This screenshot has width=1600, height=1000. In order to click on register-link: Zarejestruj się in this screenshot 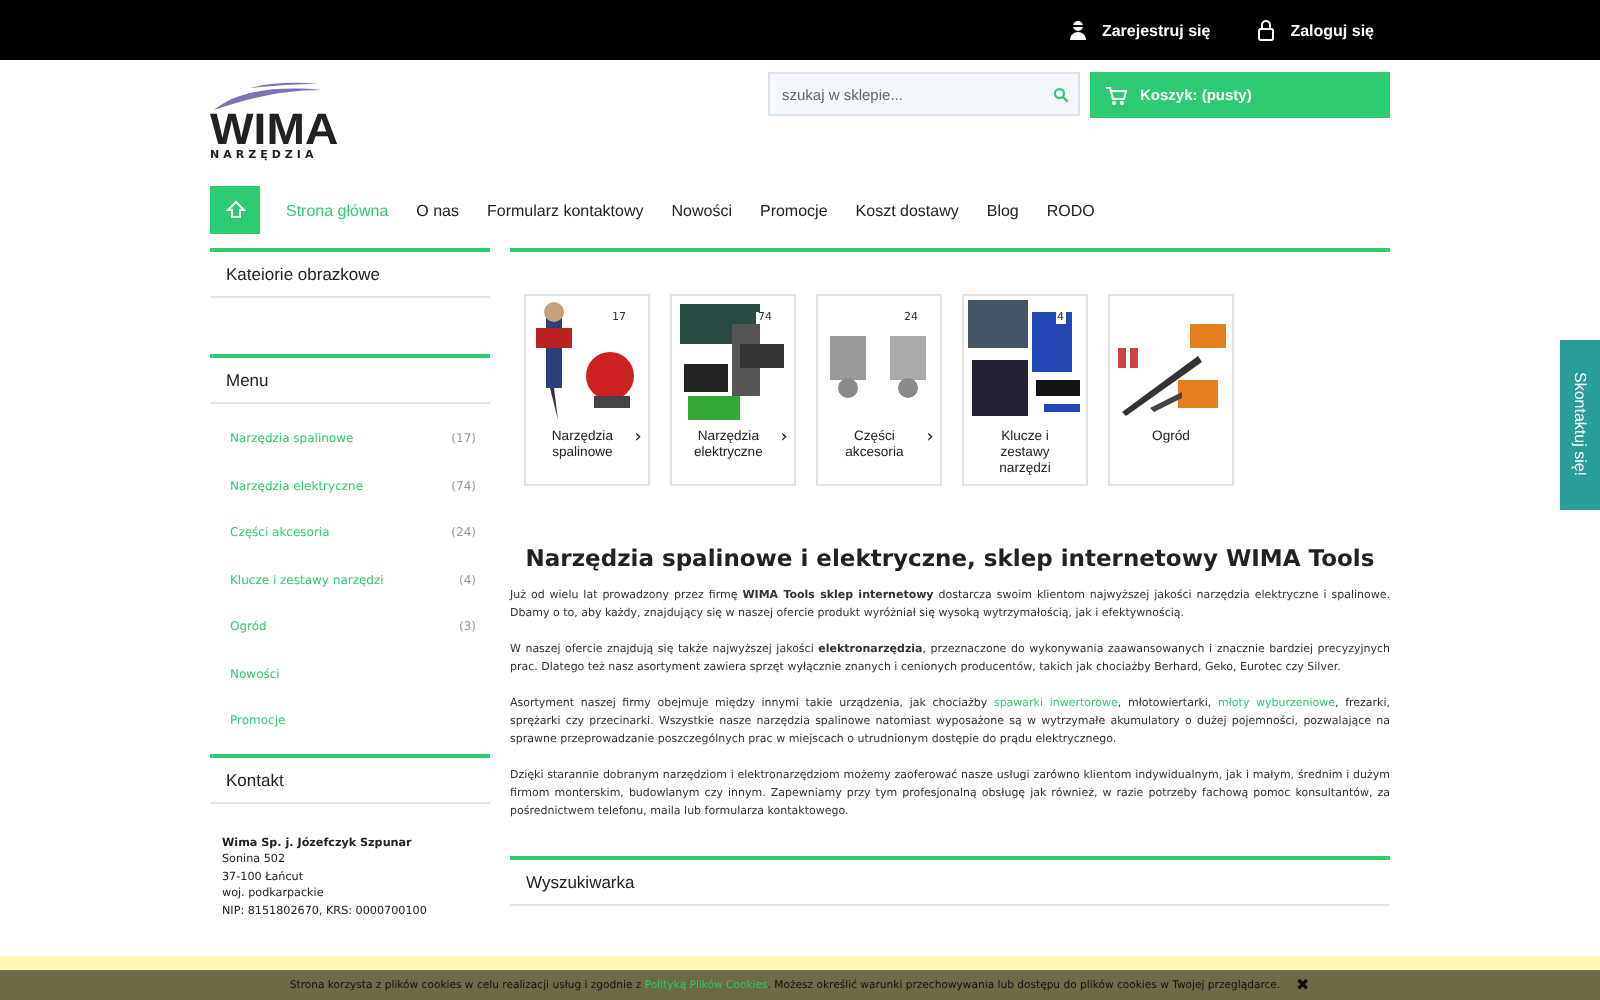, I will do `click(1138, 30)`.